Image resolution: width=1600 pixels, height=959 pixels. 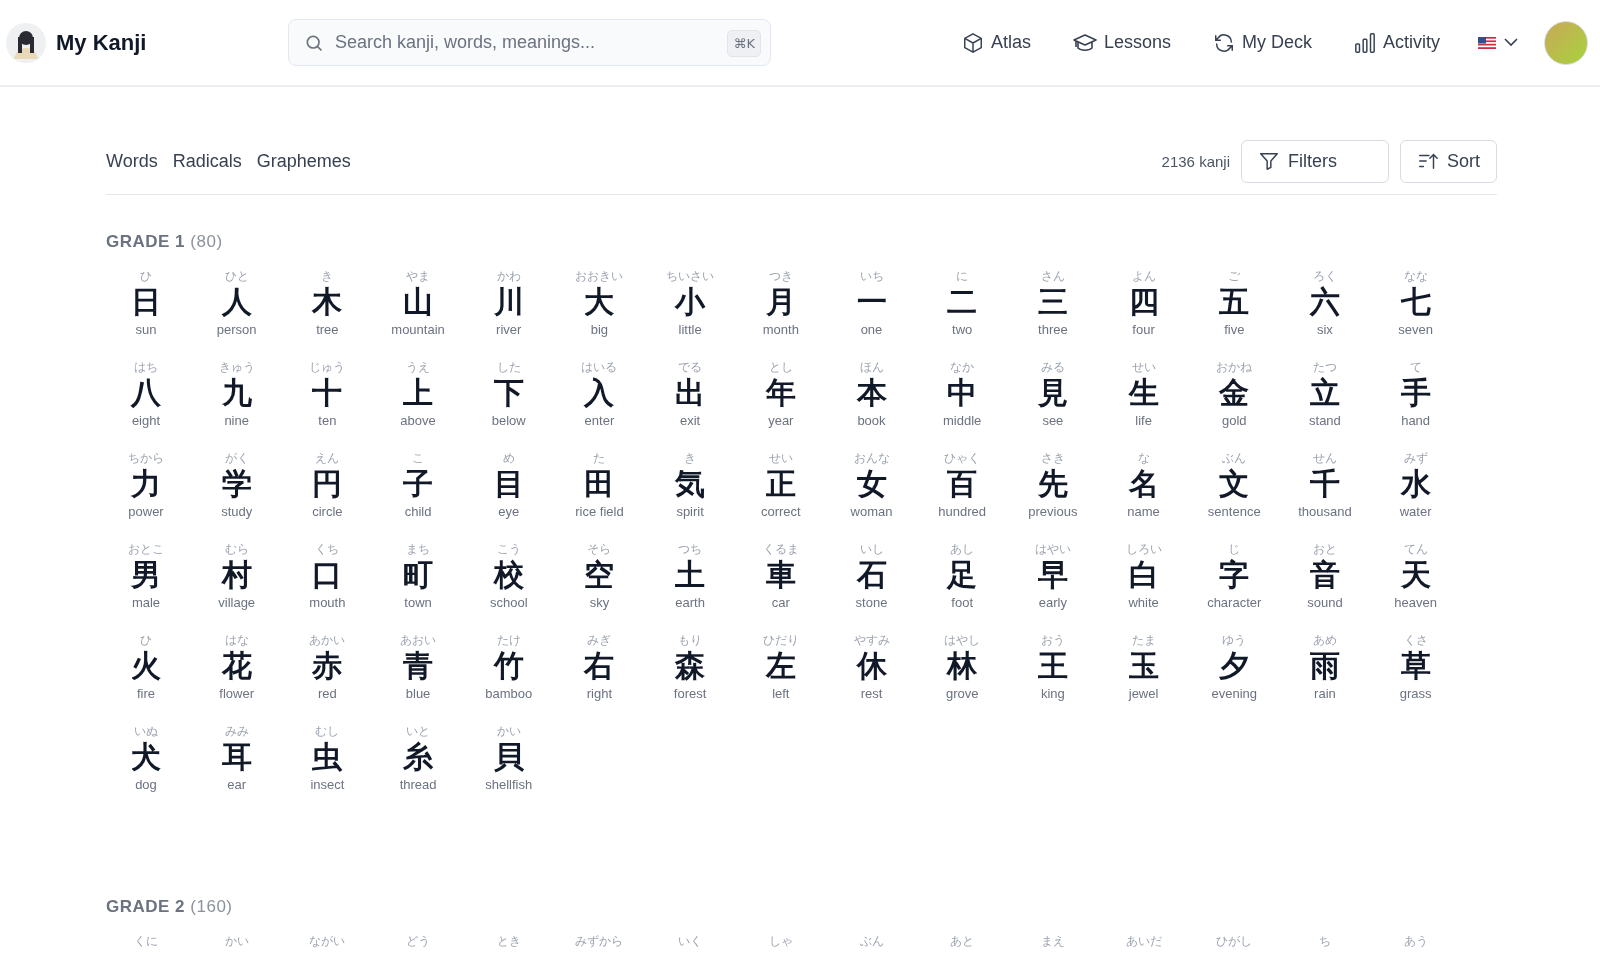 What do you see at coordinates (327, 302) in the screenshot?
I see `kanji-character: 木` at bounding box center [327, 302].